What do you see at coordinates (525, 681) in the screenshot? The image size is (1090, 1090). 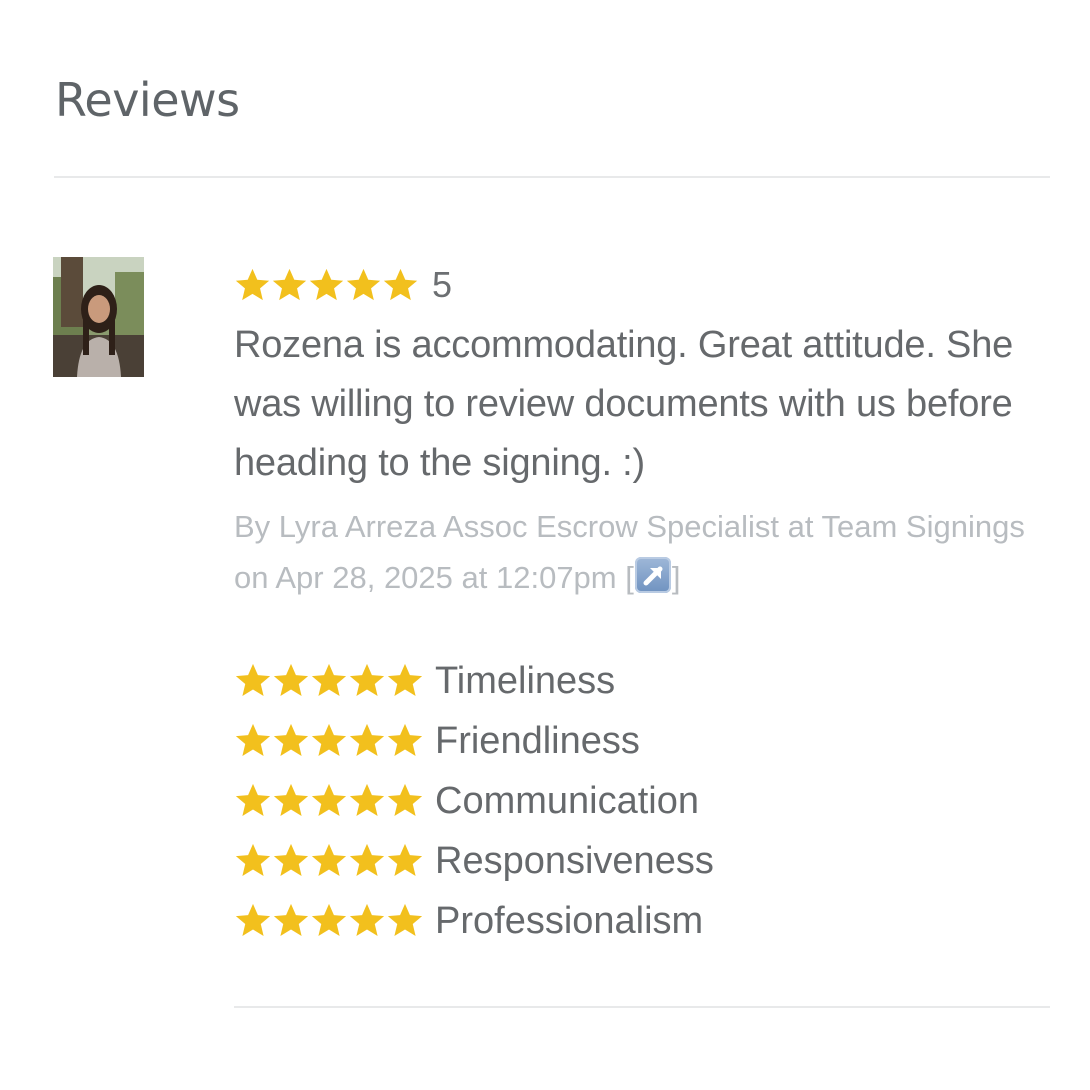 I see `criterion-label: Timeliness` at bounding box center [525, 681].